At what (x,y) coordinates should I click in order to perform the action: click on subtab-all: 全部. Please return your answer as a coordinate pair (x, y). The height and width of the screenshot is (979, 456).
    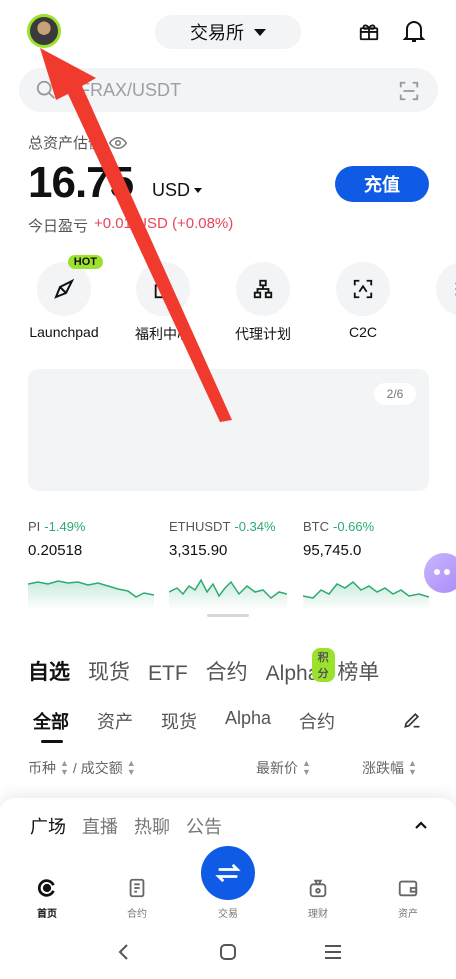
    Looking at the image, I should click on (51, 721).